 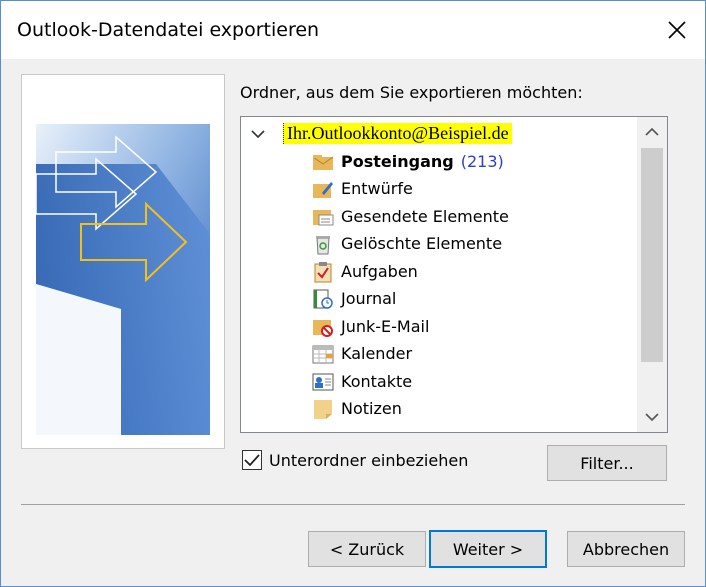 I want to click on close-button, so click(x=677, y=30).